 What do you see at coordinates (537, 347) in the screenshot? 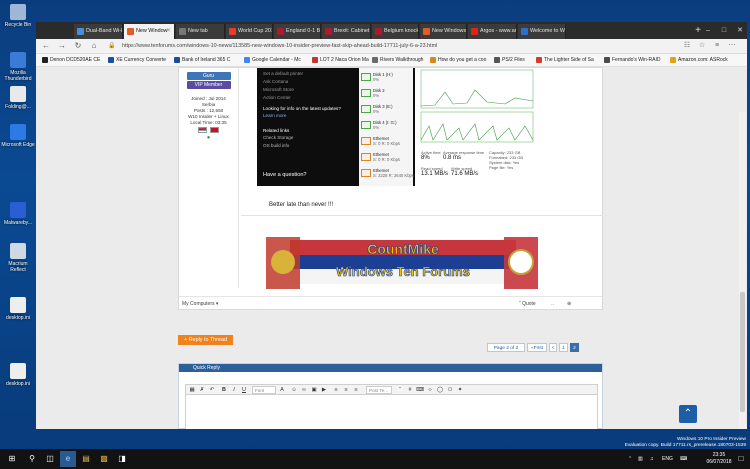
I see `first-page-button: «First` at bounding box center [537, 347].